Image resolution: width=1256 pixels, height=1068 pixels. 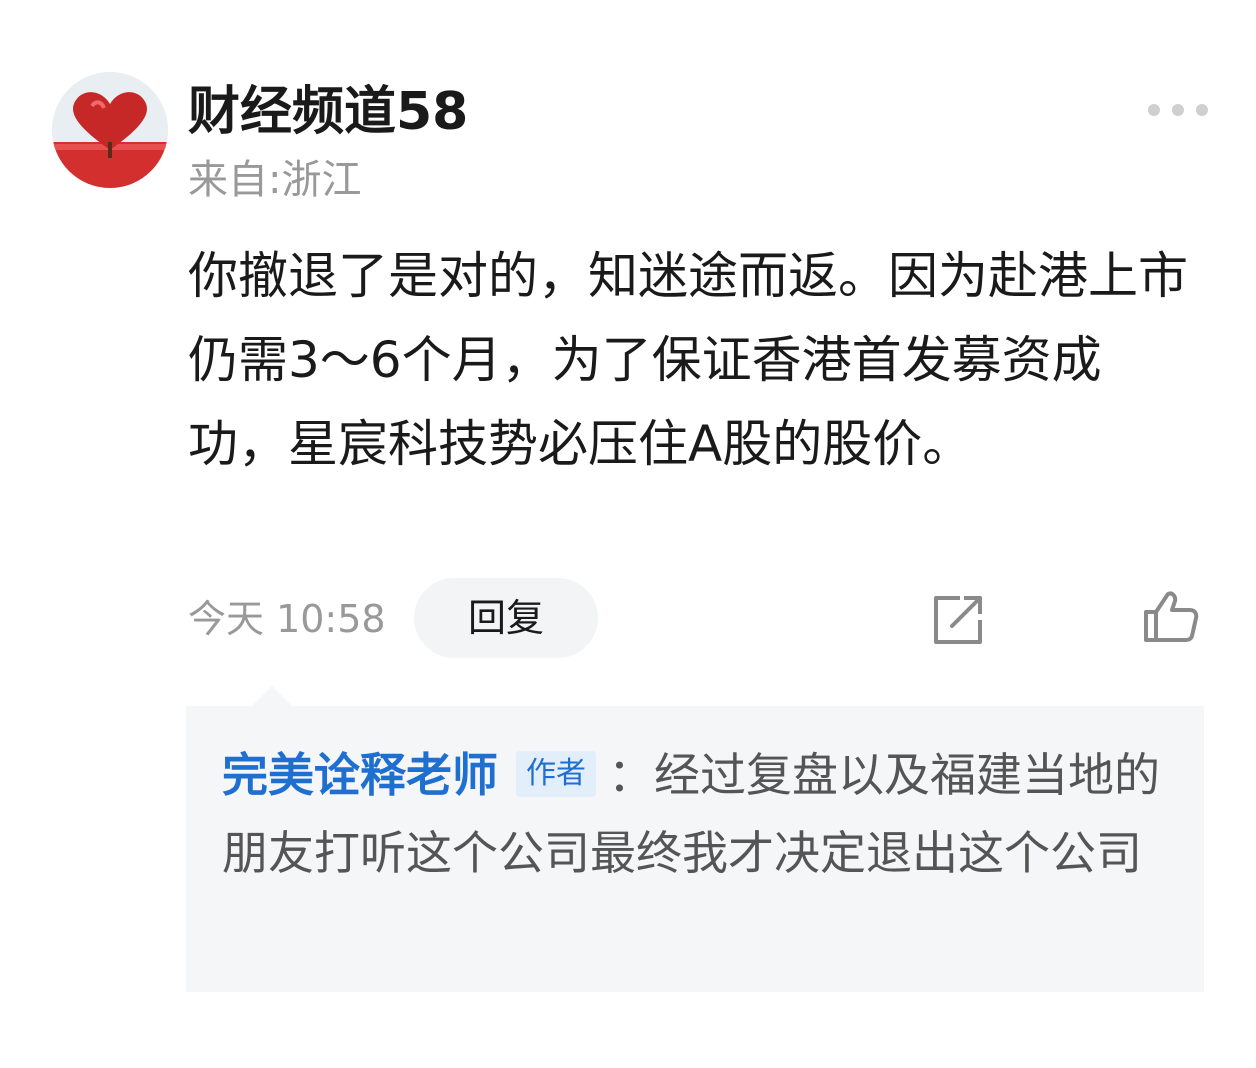 I want to click on avatar-heart-tree-image, so click(x=110, y=130).